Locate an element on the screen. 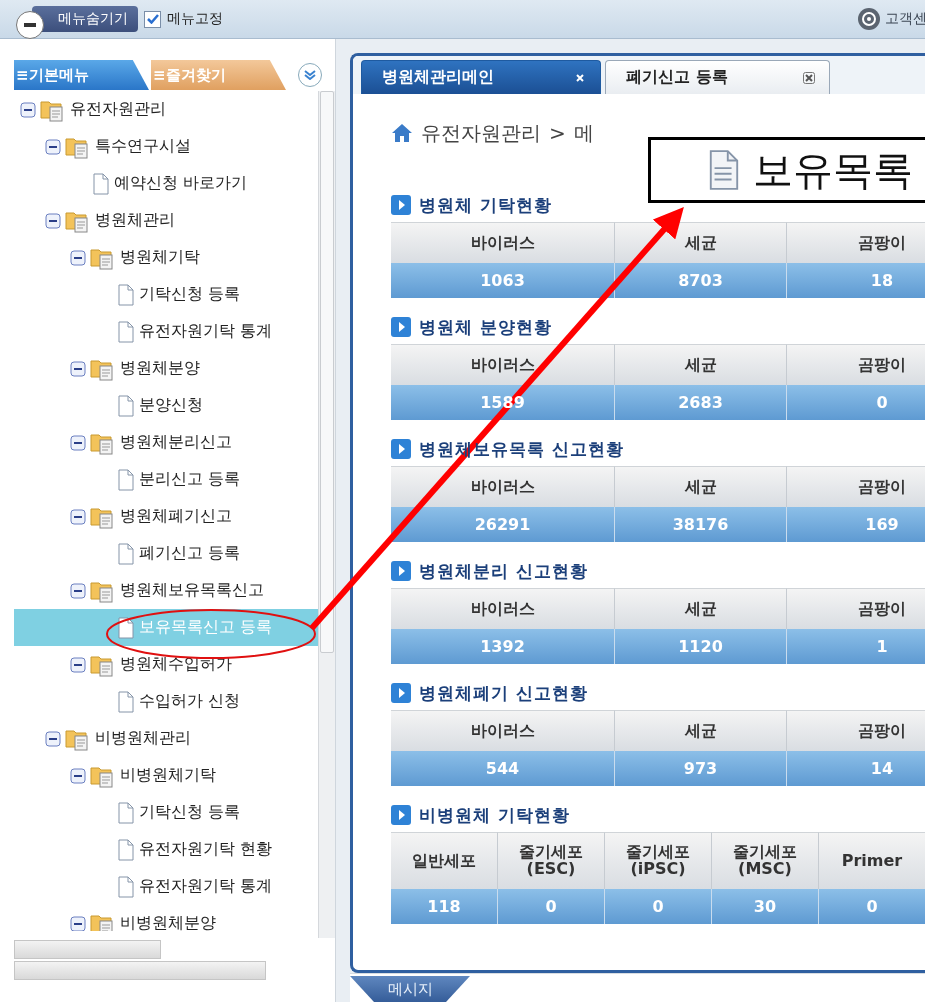  tree-item: 유전자원관리 is located at coordinates (166, 109).